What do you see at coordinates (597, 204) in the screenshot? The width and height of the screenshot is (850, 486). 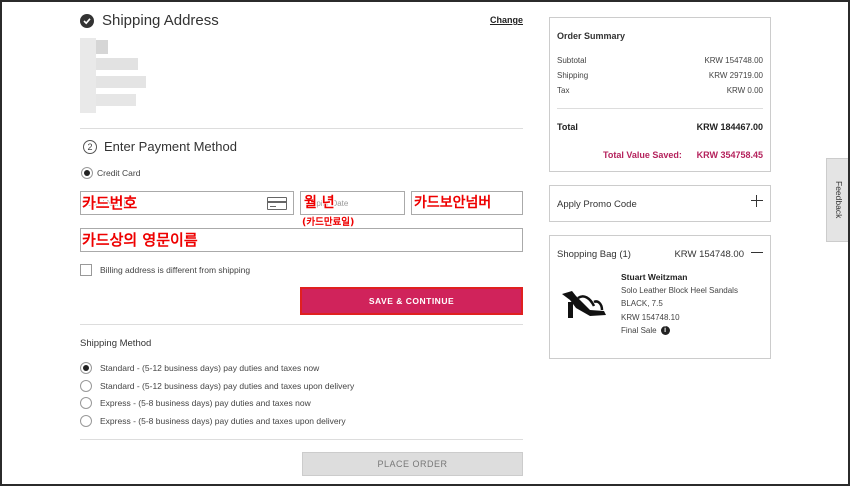 I see `promo-code-label: Apply Promo Code` at bounding box center [597, 204].